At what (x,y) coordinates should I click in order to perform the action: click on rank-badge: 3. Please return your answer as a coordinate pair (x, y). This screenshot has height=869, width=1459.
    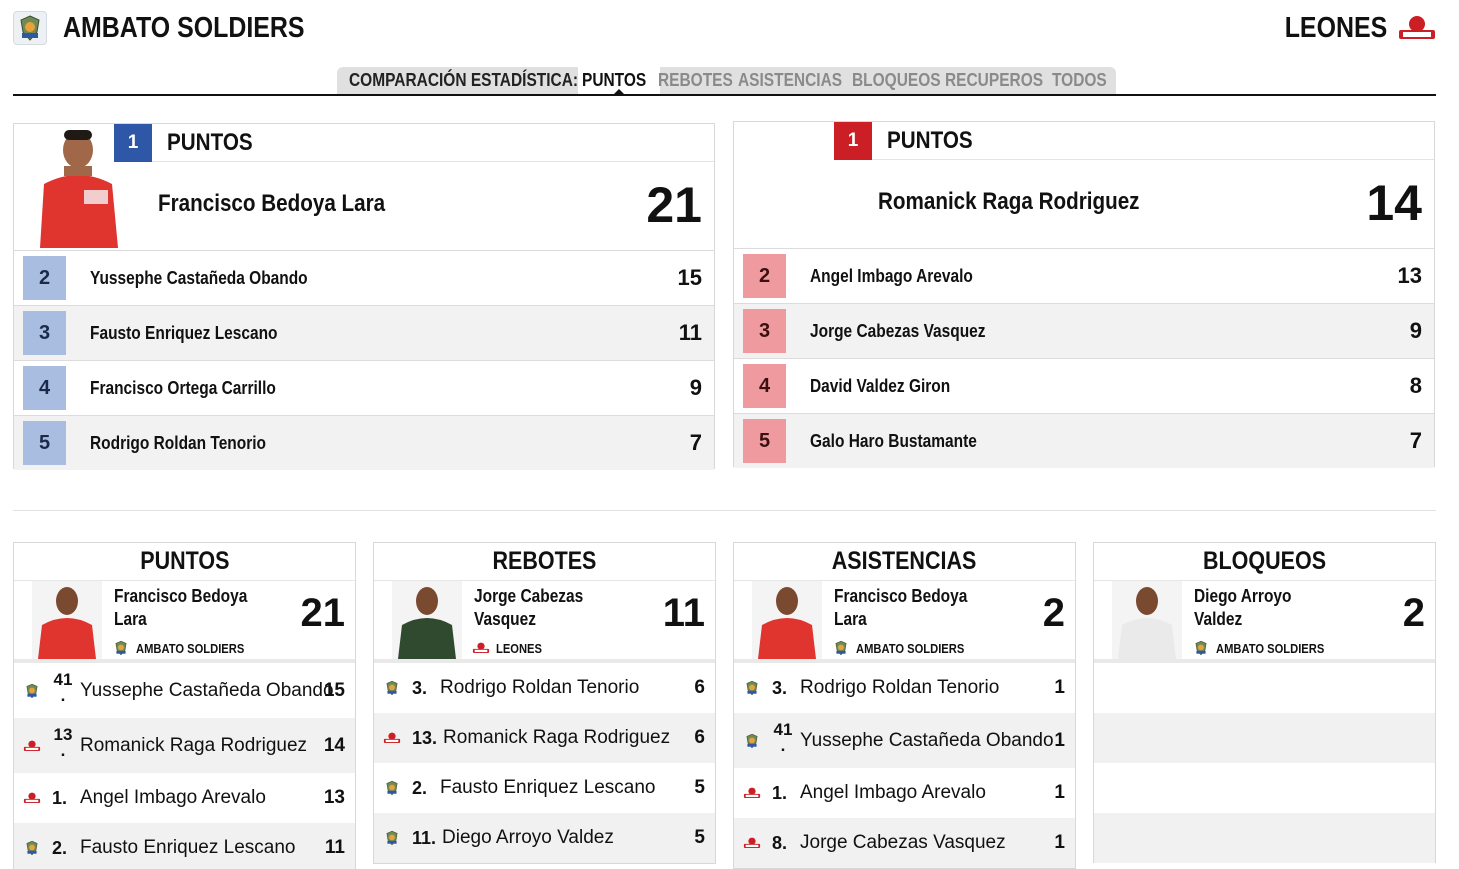
    Looking at the image, I should click on (44, 333).